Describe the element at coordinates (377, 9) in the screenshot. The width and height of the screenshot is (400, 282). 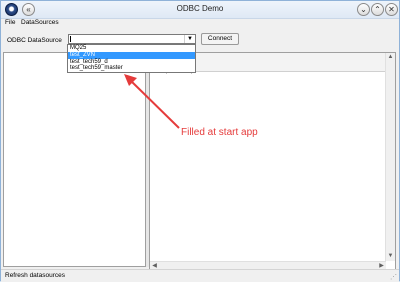
I see `maximize-button: ⌃` at that location.